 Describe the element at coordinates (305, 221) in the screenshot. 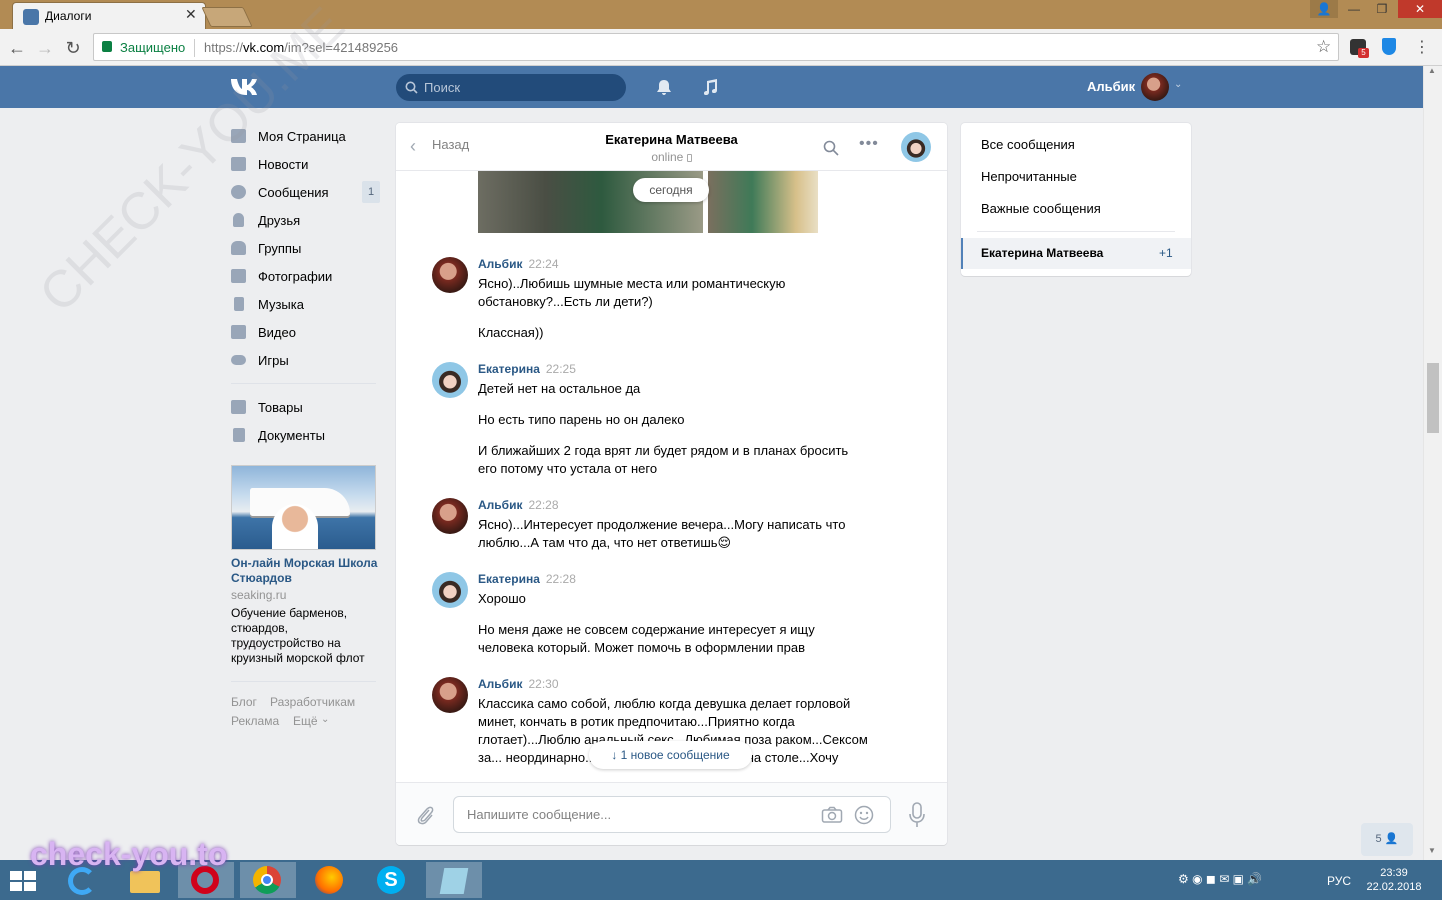

I see `menu-item-friends: Друзья` at that location.